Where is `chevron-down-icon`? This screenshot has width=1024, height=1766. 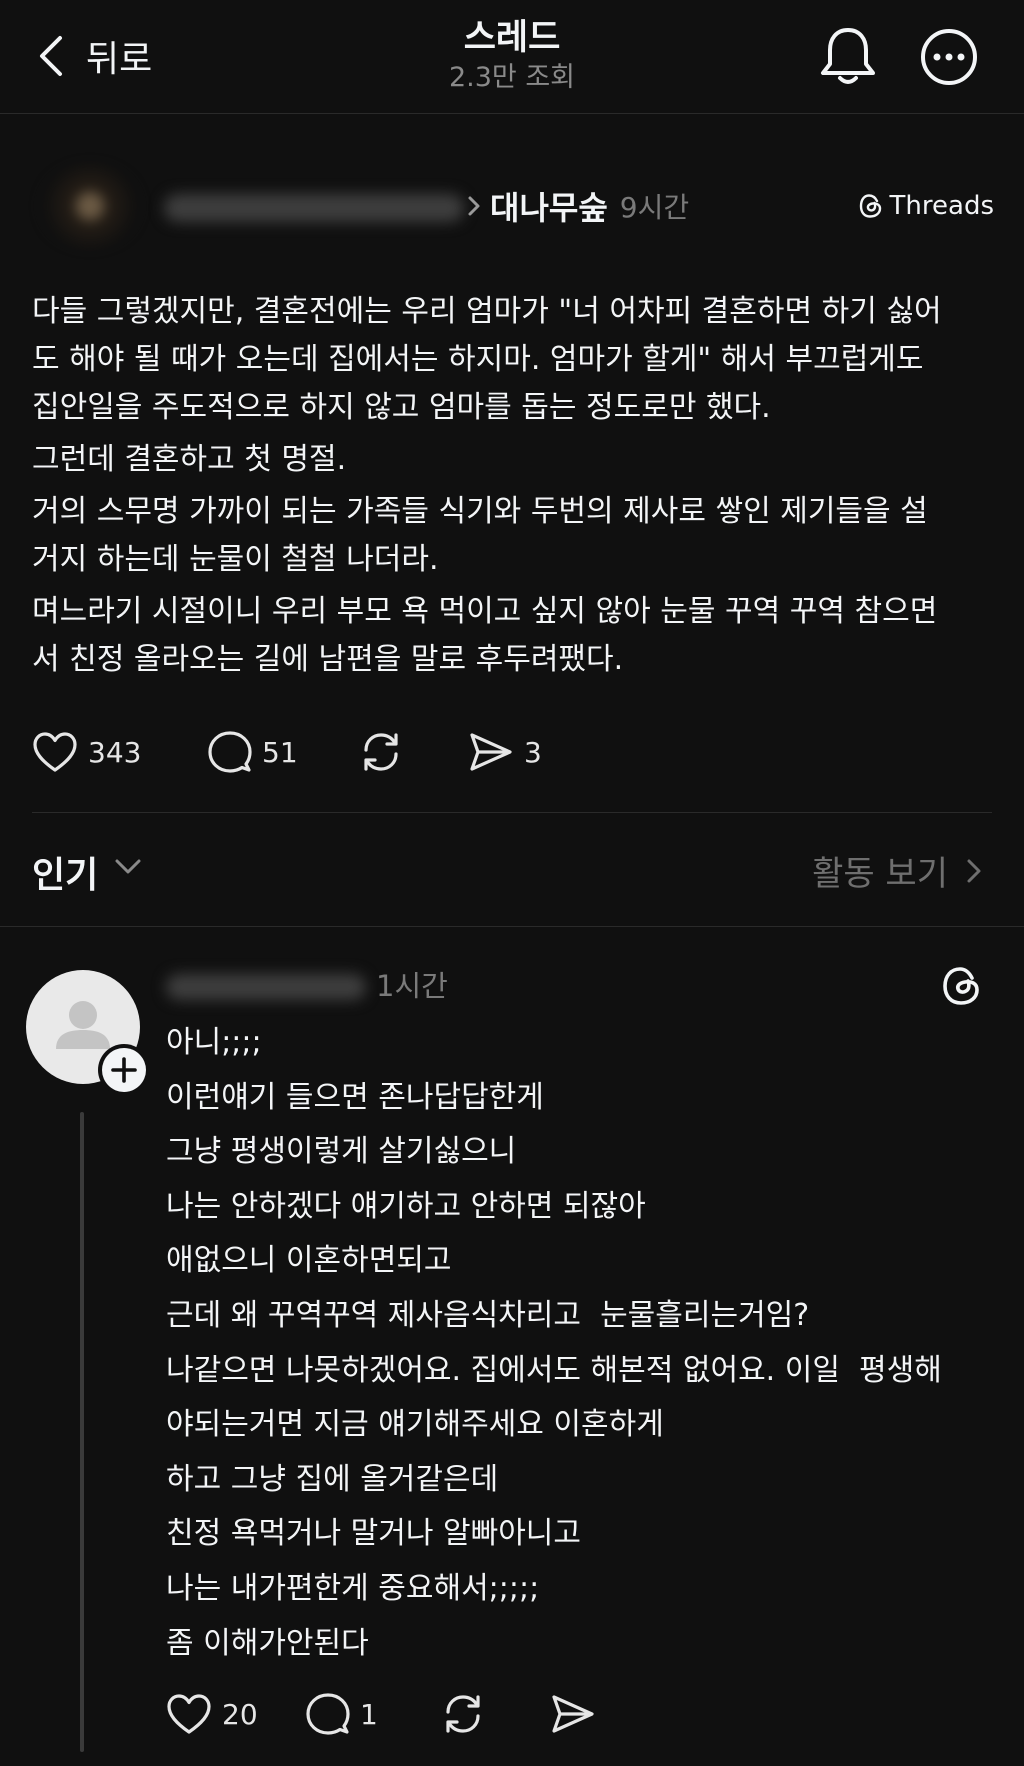
chevron-down-icon is located at coordinates (128, 867).